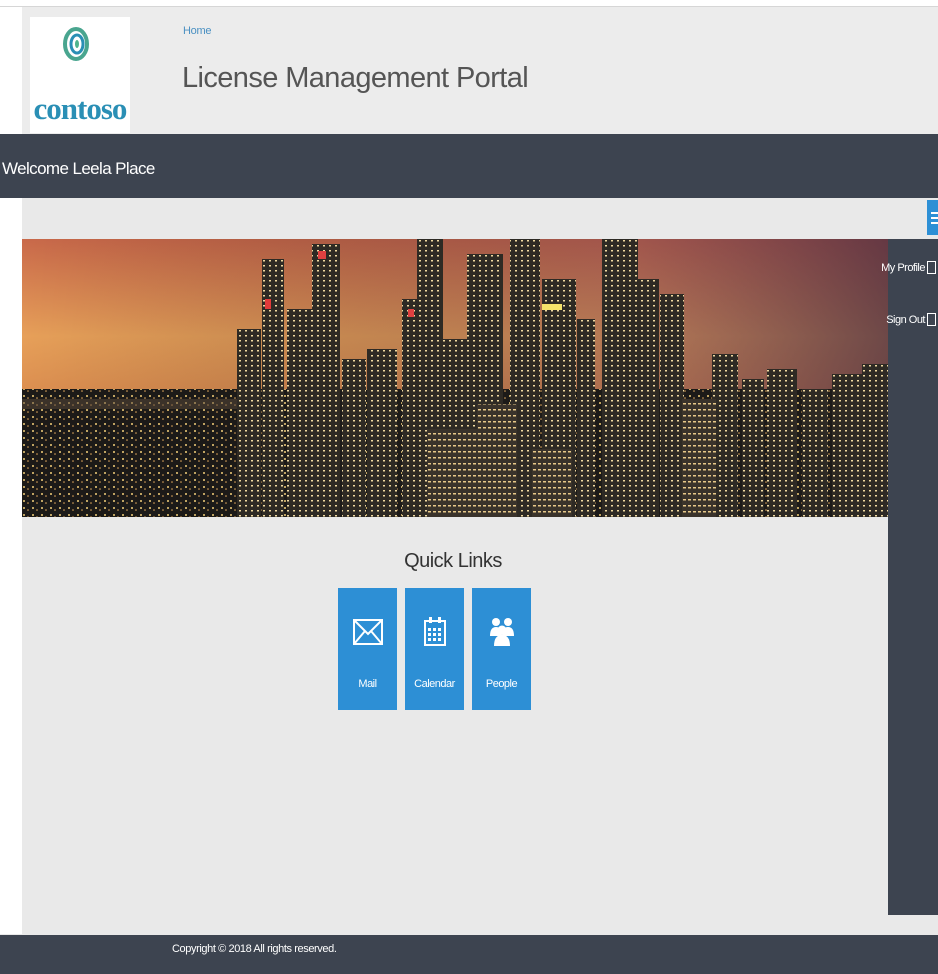  Describe the element at coordinates (501, 684) in the screenshot. I see `people-tile-label: People` at that location.